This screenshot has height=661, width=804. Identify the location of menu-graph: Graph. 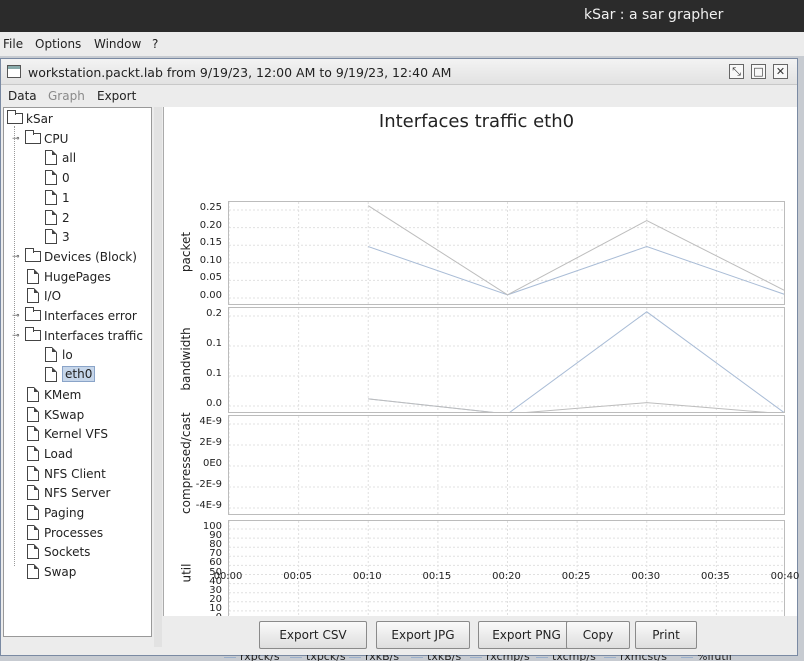
(66, 96).